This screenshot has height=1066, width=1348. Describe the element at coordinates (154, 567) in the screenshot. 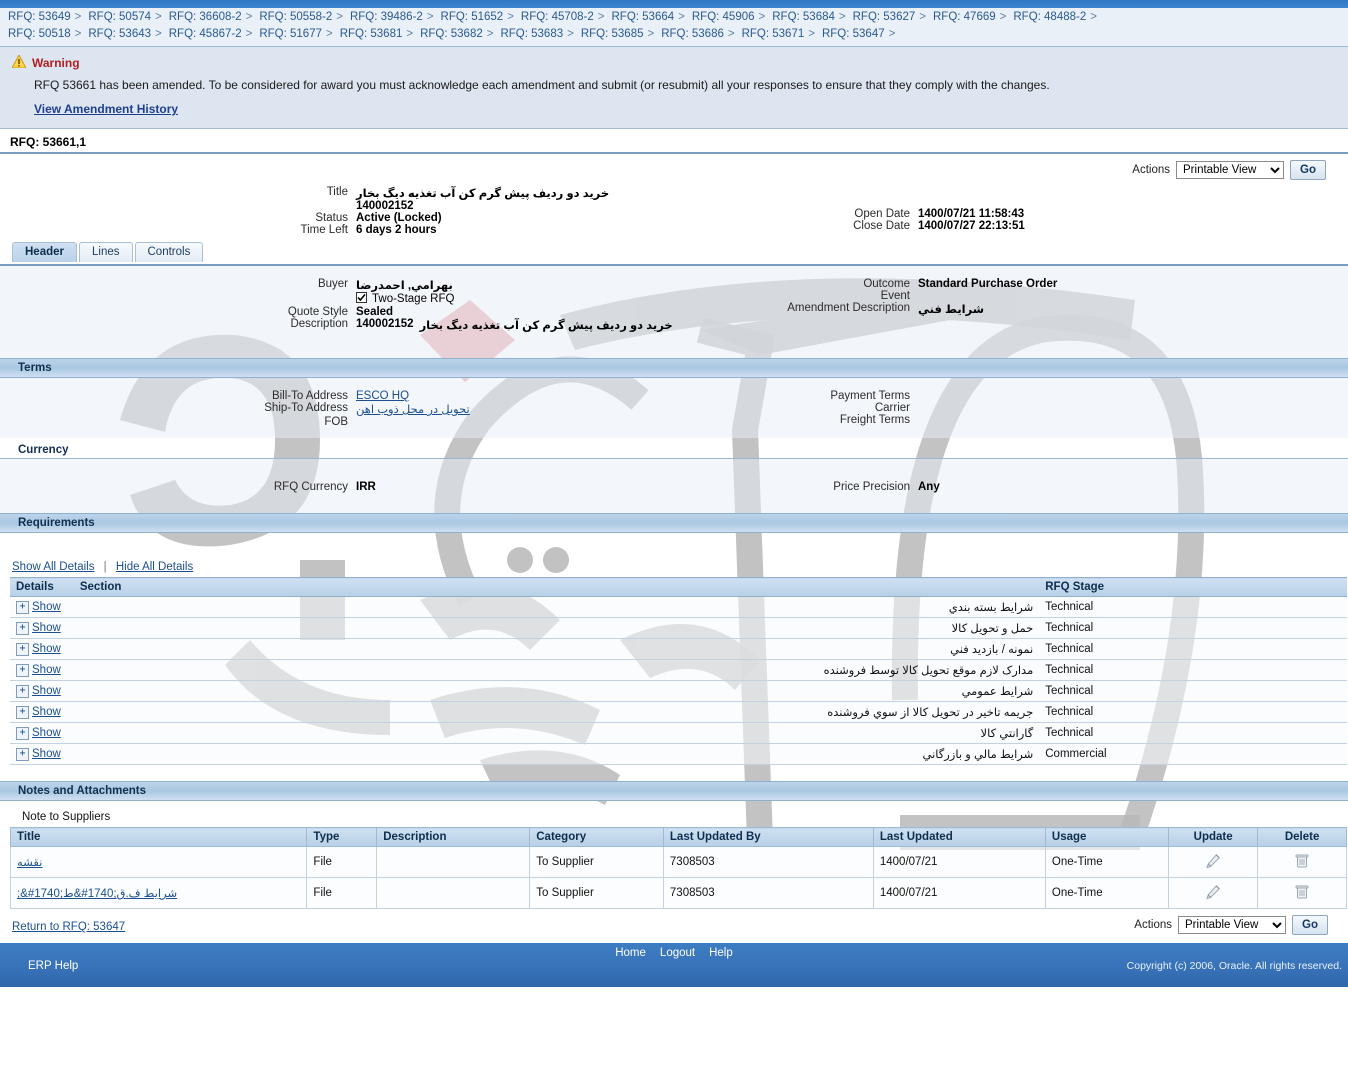

I see `hide-all-details-link: Hide All Details` at that location.